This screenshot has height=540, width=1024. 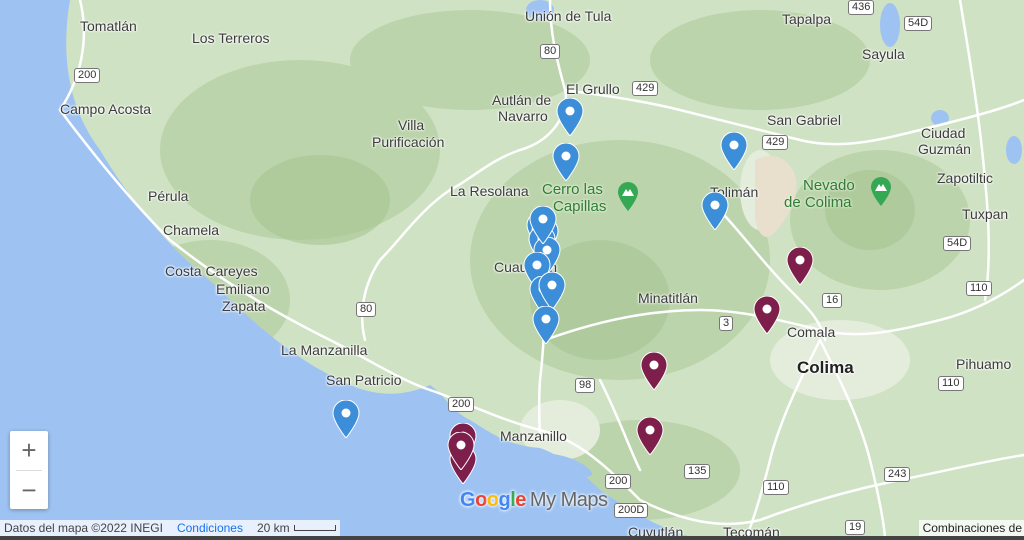 What do you see at coordinates (943, 133) in the screenshot?
I see `place-label: Ciudad` at bounding box center [943, 133].